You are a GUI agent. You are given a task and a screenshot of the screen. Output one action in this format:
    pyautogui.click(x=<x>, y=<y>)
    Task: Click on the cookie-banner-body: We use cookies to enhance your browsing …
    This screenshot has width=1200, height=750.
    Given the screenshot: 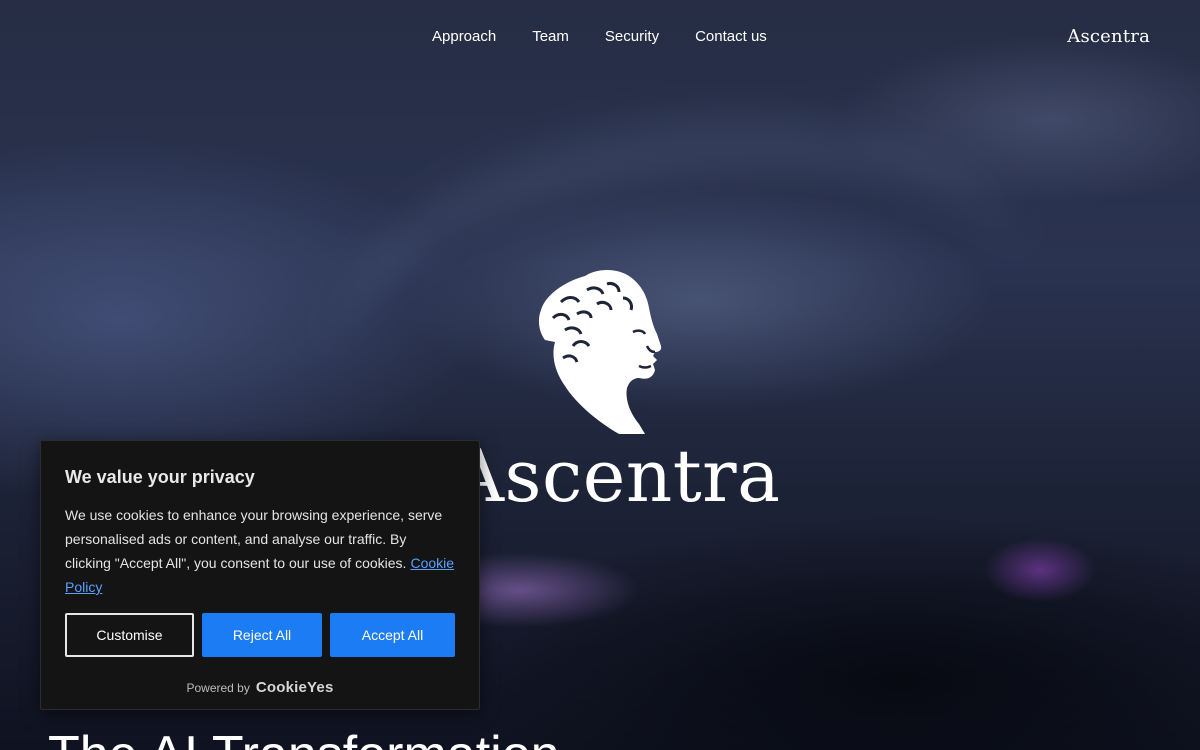 What is the action you would take?
    pyautogui.click(x=254, y=539)
    